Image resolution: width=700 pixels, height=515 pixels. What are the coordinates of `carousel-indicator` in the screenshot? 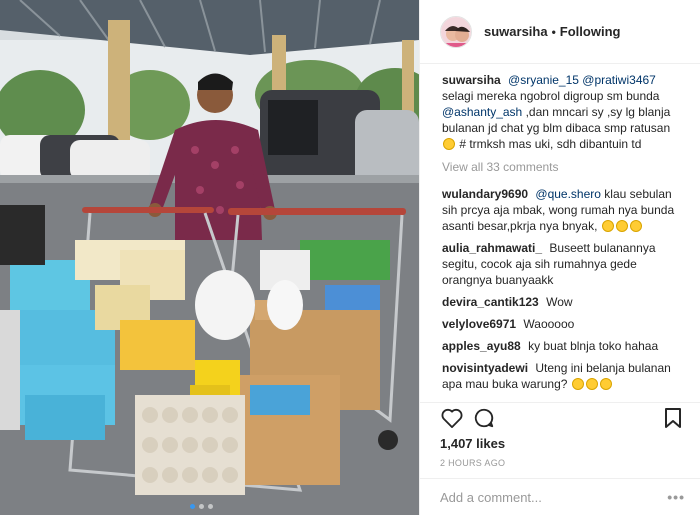 It's located at (201, 506).